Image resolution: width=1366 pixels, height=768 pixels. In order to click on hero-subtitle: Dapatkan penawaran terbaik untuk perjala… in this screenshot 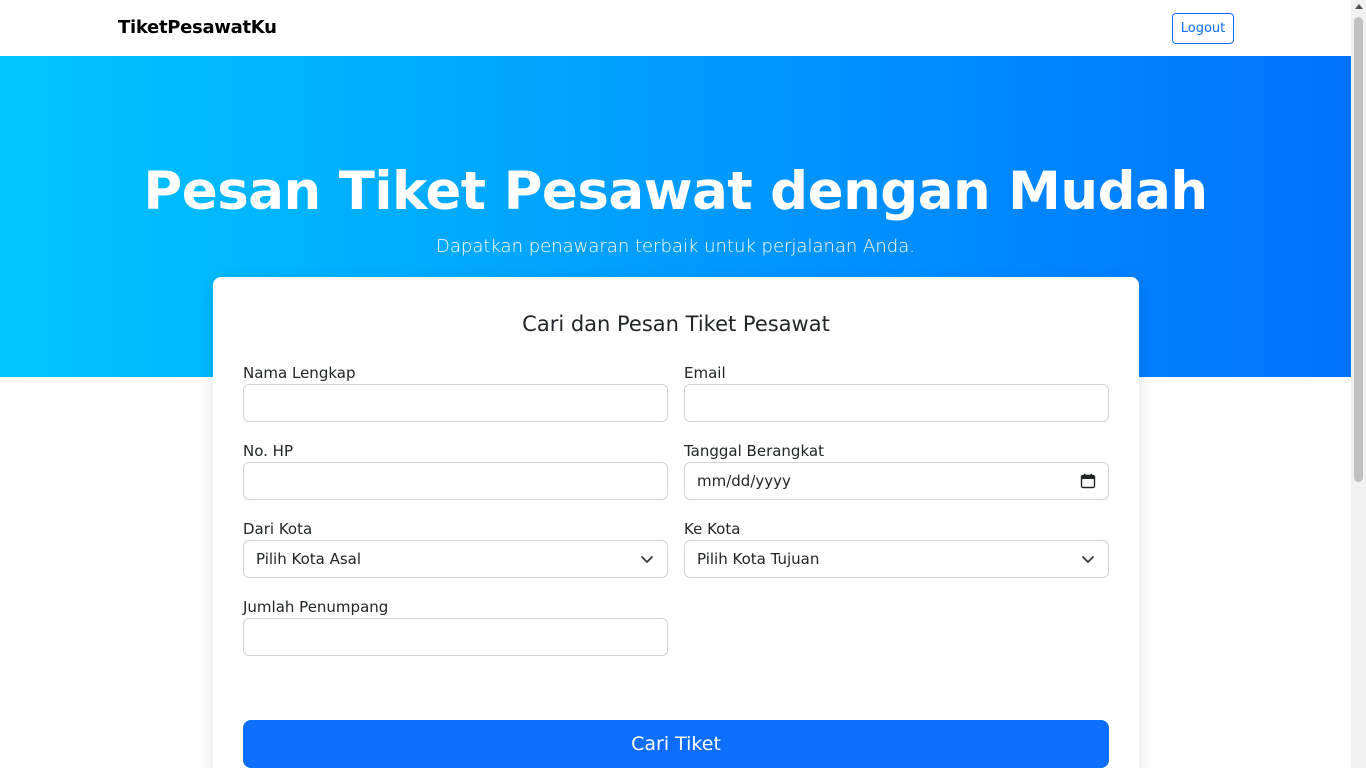, I will do `click(675, 246)`.